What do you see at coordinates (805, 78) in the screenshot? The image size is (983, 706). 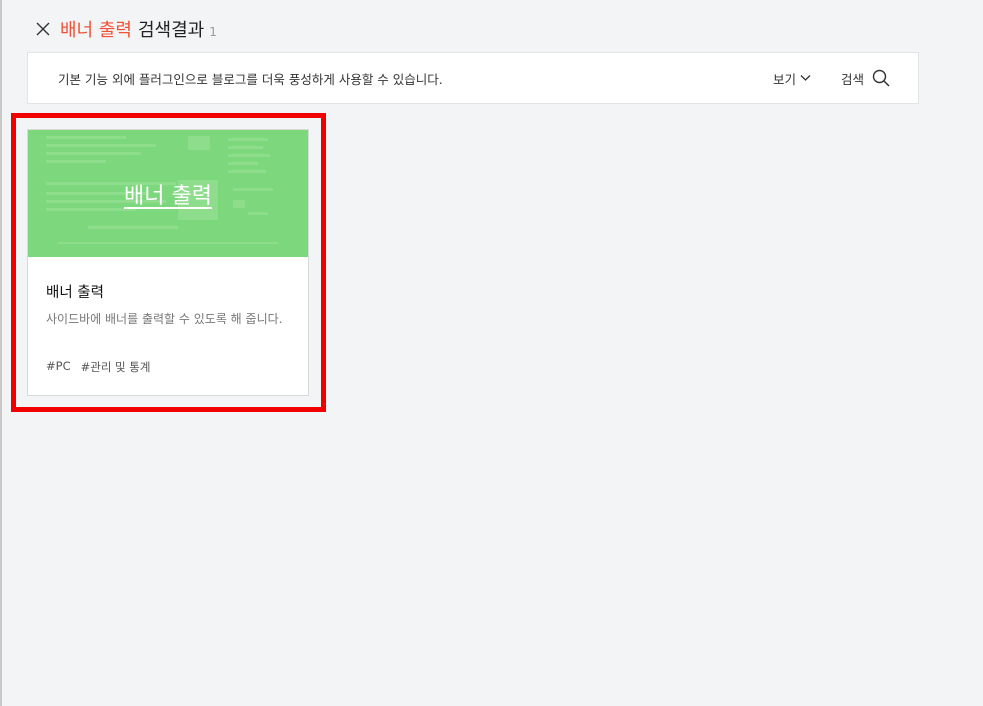 I see `chevron-down-icon` at bounding box center [805, 78].